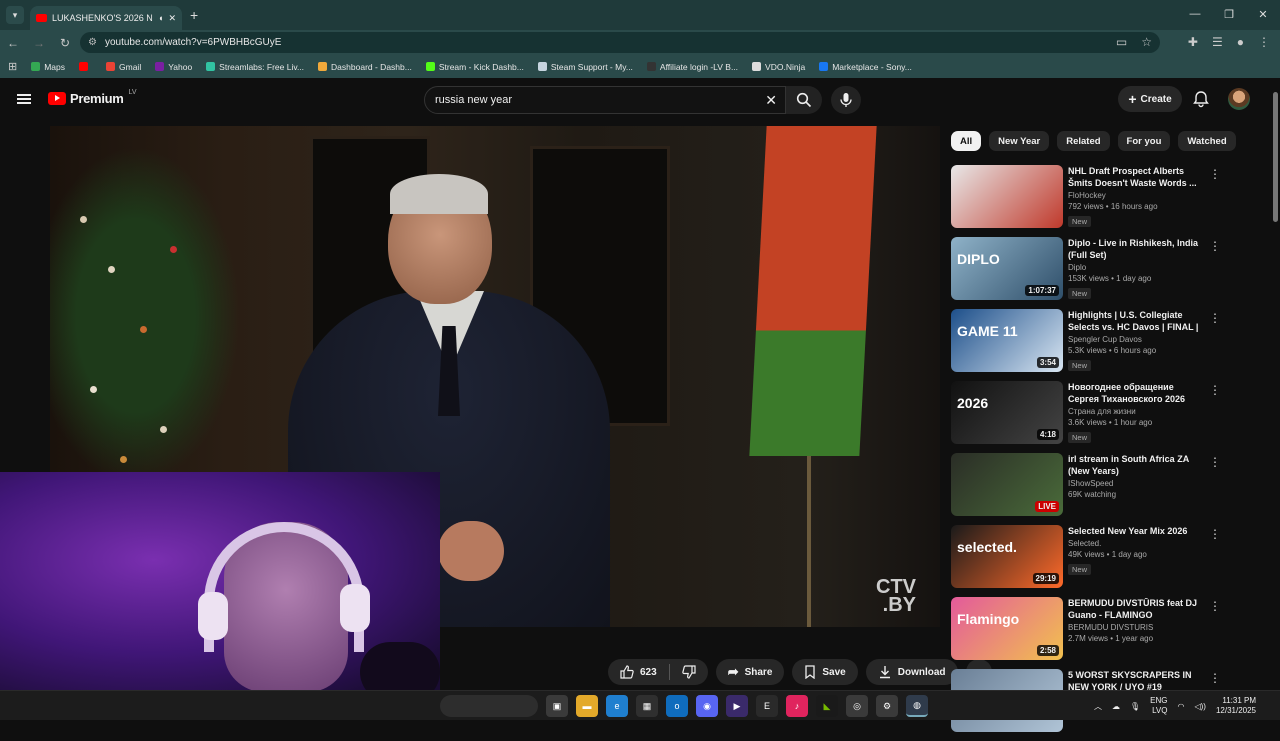  I want to click on video-thumbnail: Flamingo 2:58, so click(1007, 628).